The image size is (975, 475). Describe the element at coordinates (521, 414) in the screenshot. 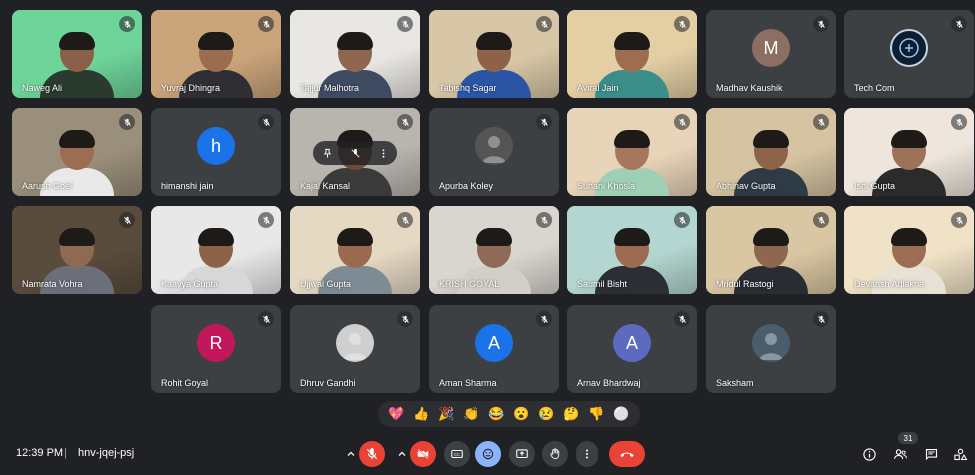

I see `reaction-emoji: 😮` at that location.